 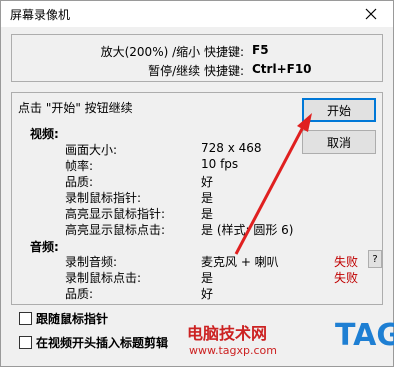 I want to click on setting-value: 麦克风 + 喇叭, so click(x=240, y=262).